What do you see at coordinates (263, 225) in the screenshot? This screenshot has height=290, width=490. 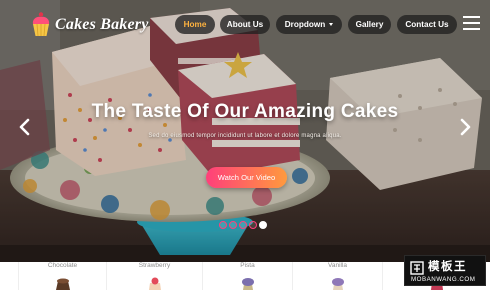 I see `slider-dot-active` at bounding box center [263, 225].